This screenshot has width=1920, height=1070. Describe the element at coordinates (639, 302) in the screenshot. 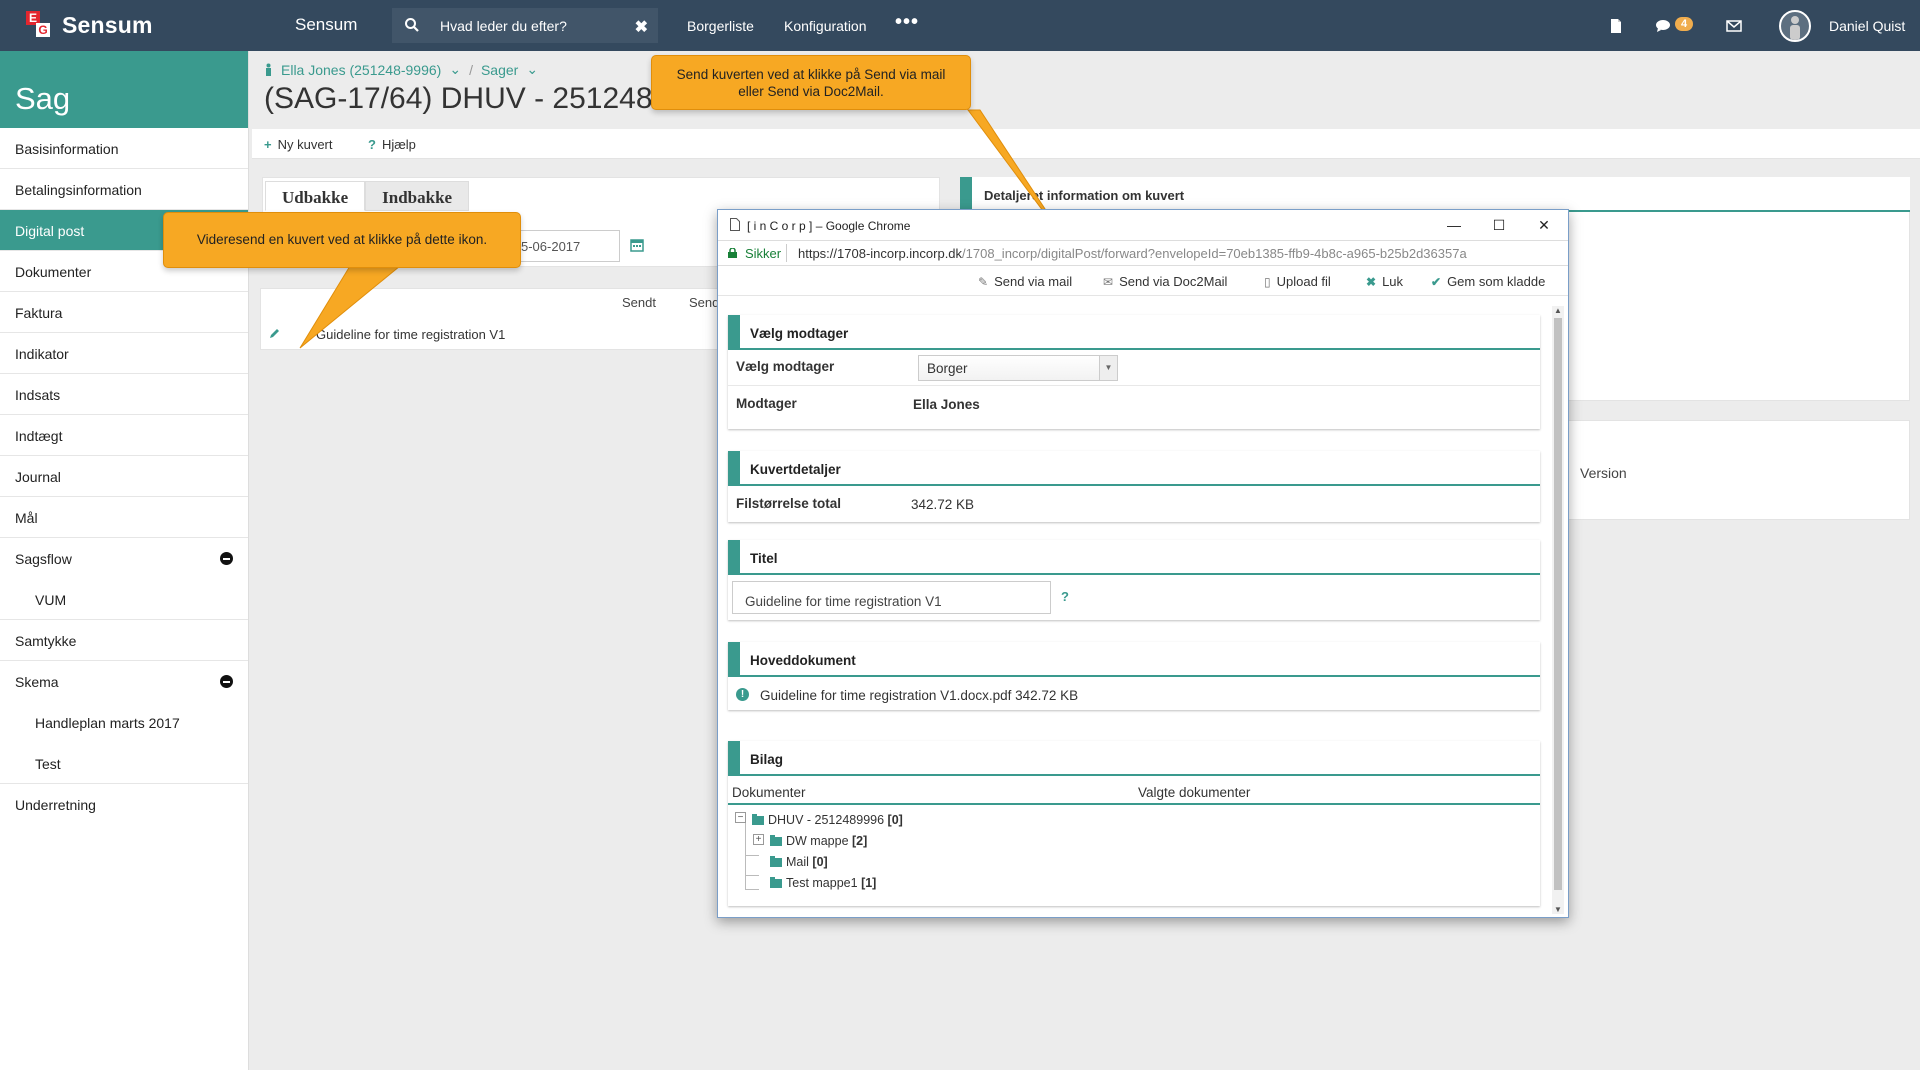

I see `column-sendt: Sendt` at that location.